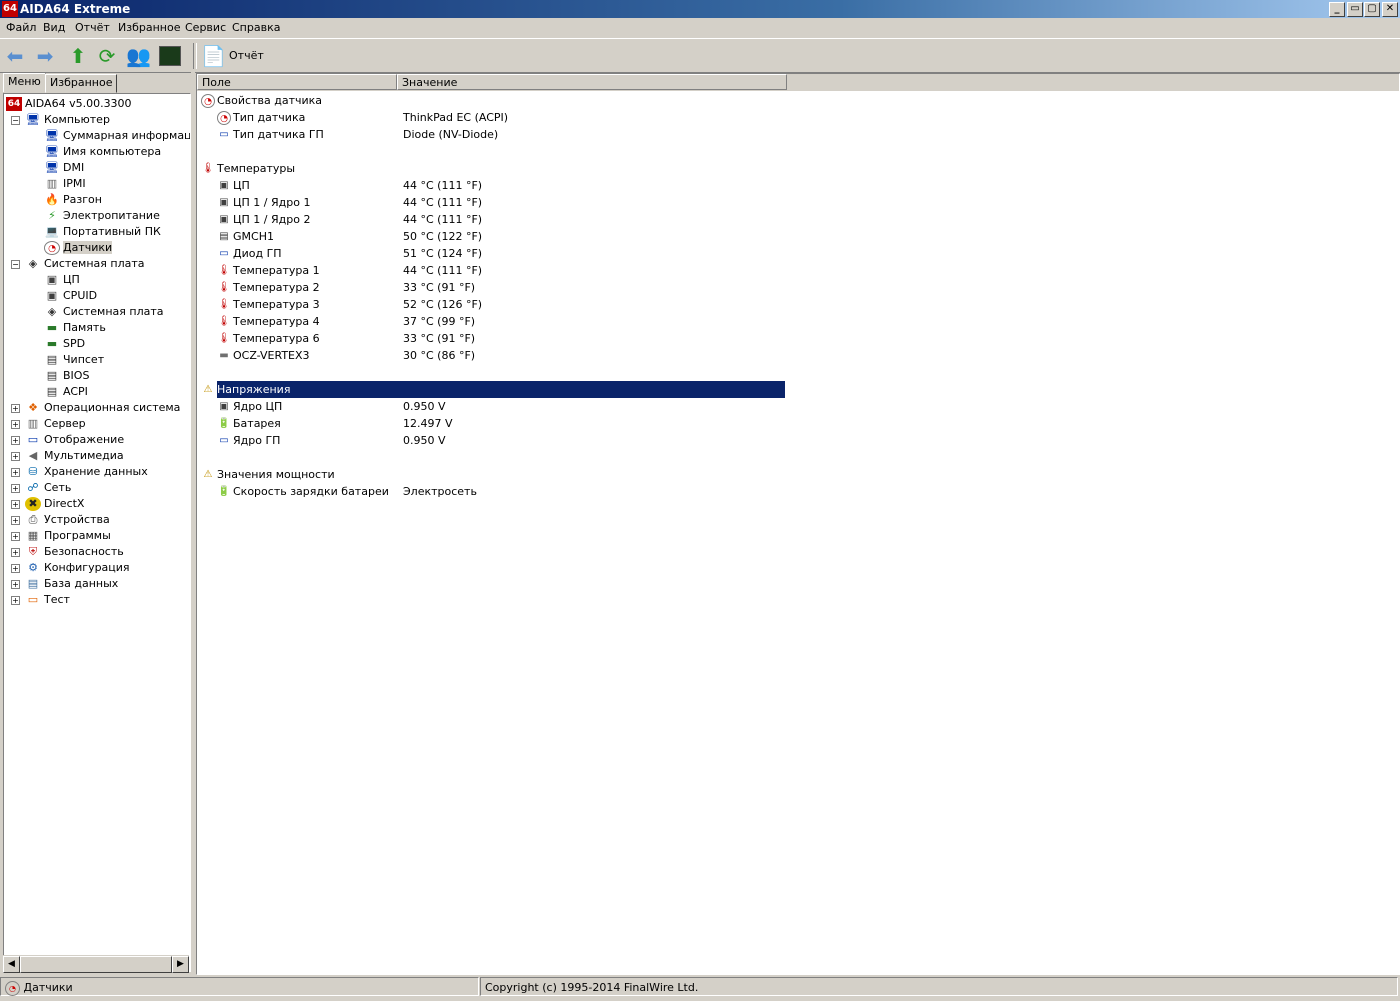  Describe the element at coordinates (107, 56) in the screenshot. I see `refresh-icon: ⟳` at that location.